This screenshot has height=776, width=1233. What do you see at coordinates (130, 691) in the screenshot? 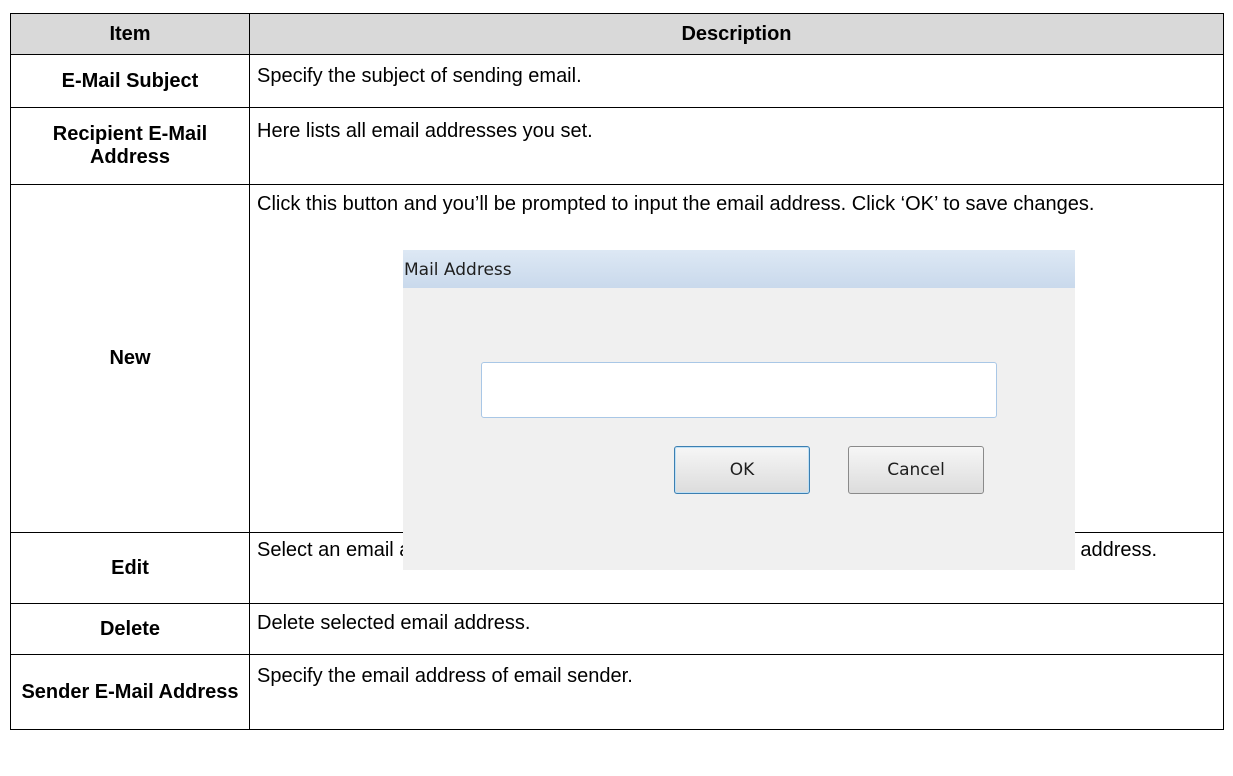
I see `row-item-sender-address: Sender E-Mail Address` at bounding box center [130, 691].